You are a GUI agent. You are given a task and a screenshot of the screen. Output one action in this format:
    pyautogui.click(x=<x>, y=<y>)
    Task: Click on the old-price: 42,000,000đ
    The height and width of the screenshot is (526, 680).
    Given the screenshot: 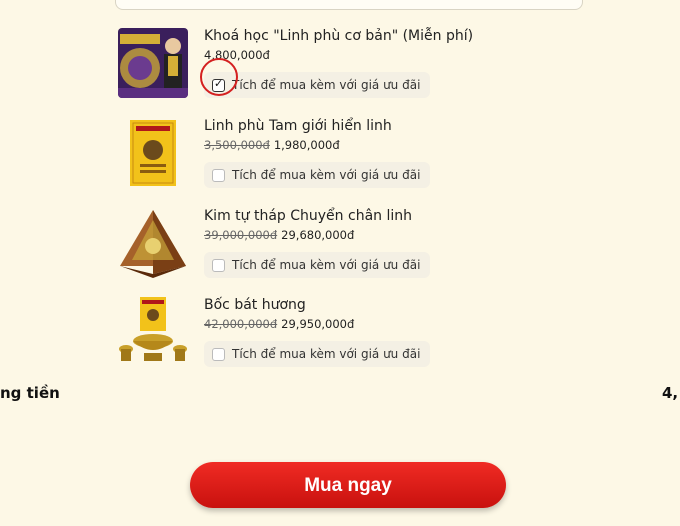 What is the action you would take?
    pyautogui.click(x=241, y=324)
    